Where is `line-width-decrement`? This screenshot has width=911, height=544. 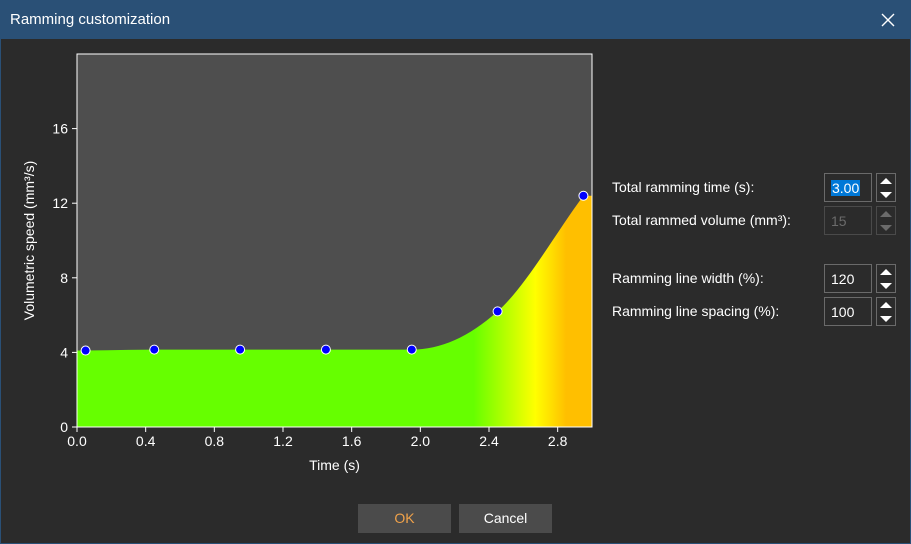
line-width-decrement is located at coordinates (886, 285).